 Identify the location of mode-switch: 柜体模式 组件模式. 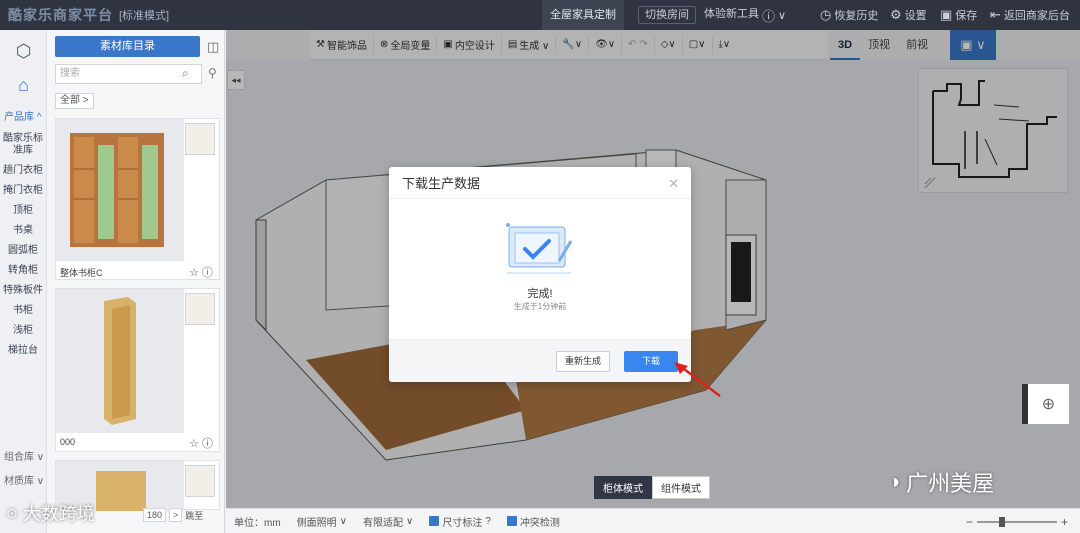
(652, 487).